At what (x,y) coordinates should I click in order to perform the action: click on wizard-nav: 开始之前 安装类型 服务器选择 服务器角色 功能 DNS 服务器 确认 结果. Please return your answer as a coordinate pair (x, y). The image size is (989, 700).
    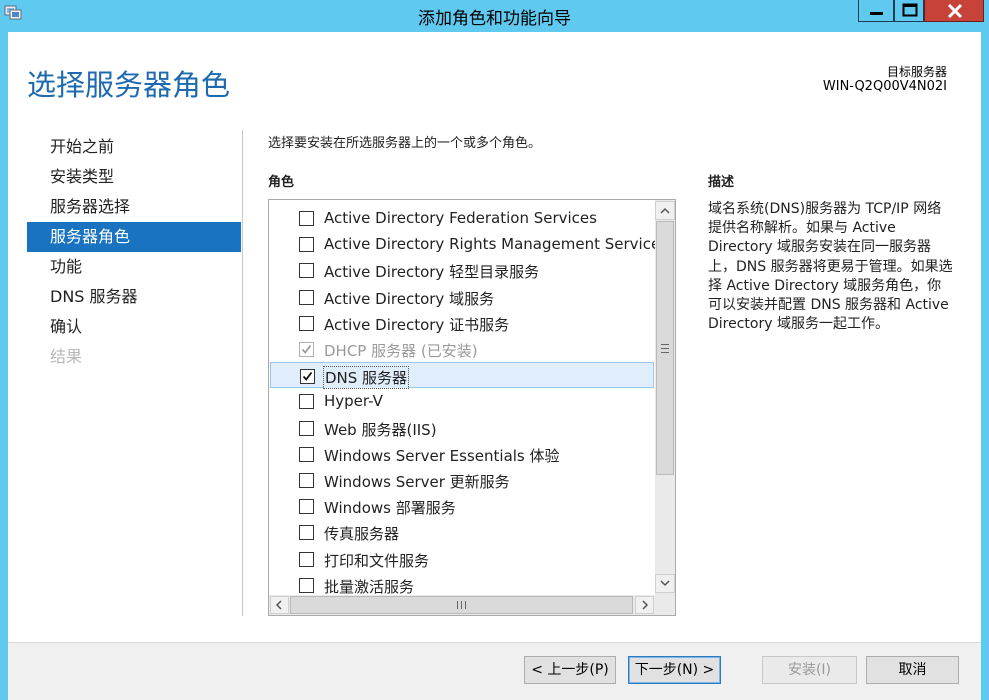
    Looking at the image, I should click on (134, 252).